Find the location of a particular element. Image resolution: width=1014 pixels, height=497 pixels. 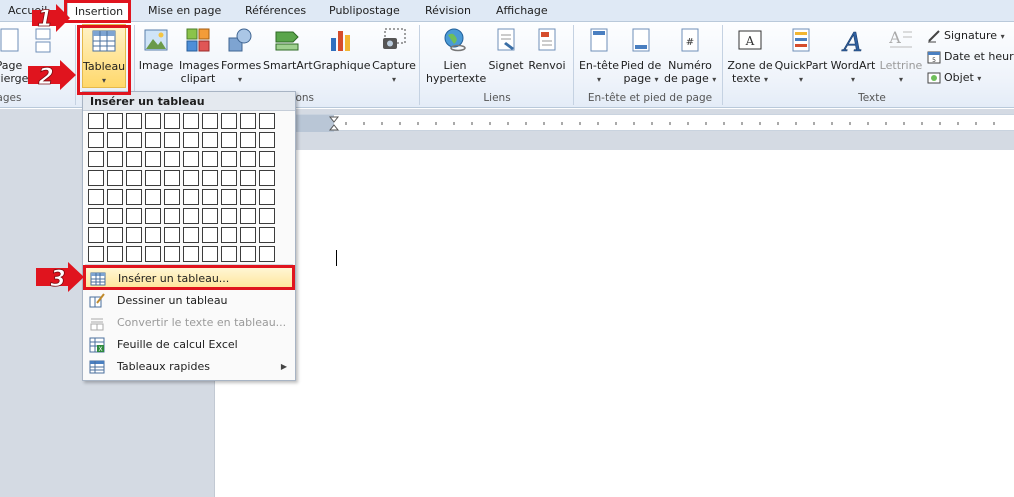

zone-de-texte-button: A Zone de texte ▾ is located at coordinates (750, 55).